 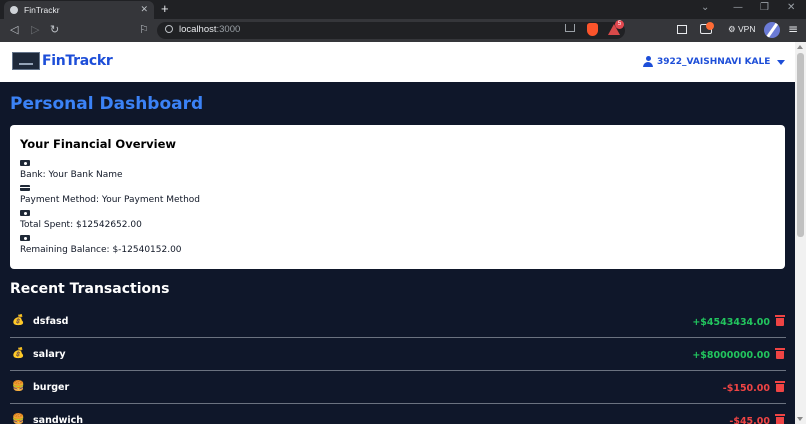 I want to click on user-icon, so click(x=648, y=61).